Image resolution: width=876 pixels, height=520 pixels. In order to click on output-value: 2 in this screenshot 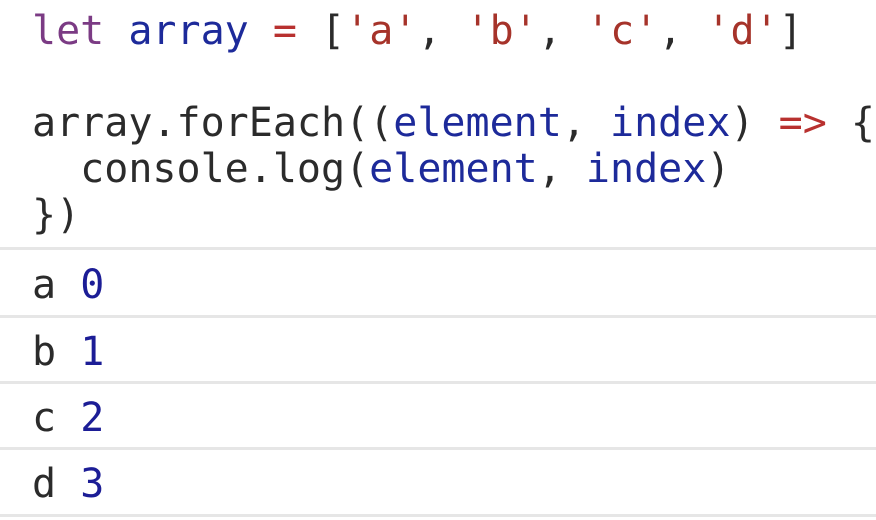, I will do `click(92, 418)`.